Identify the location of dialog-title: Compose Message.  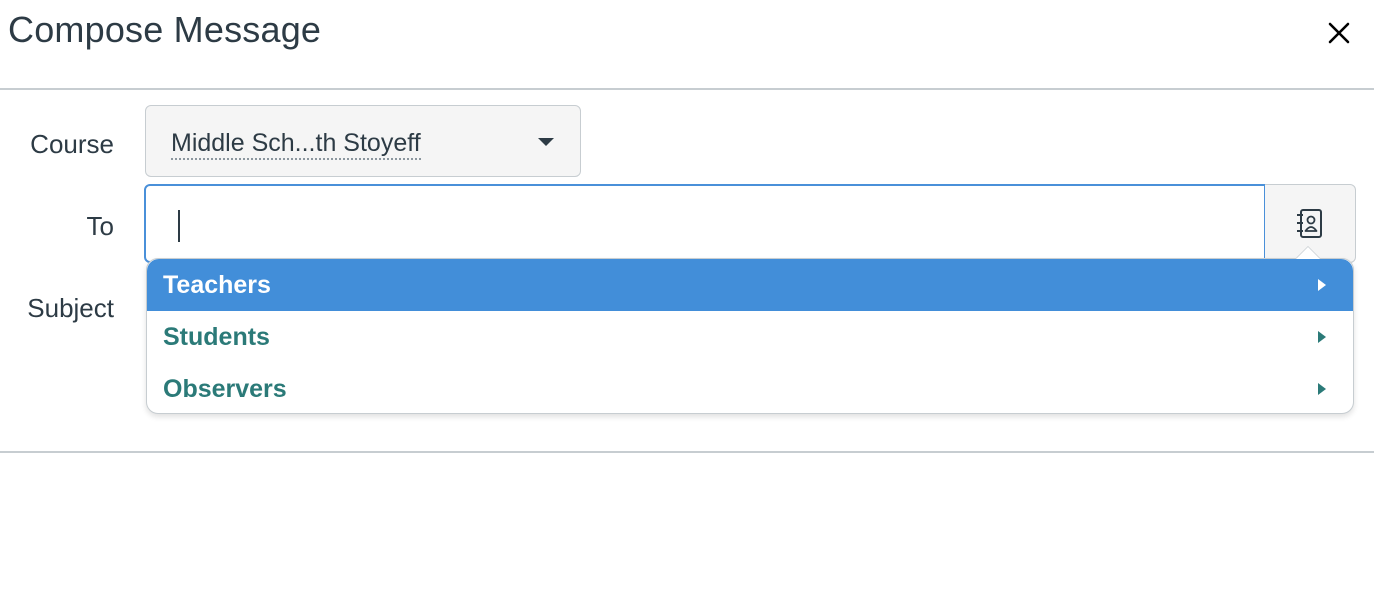
(165, 29).